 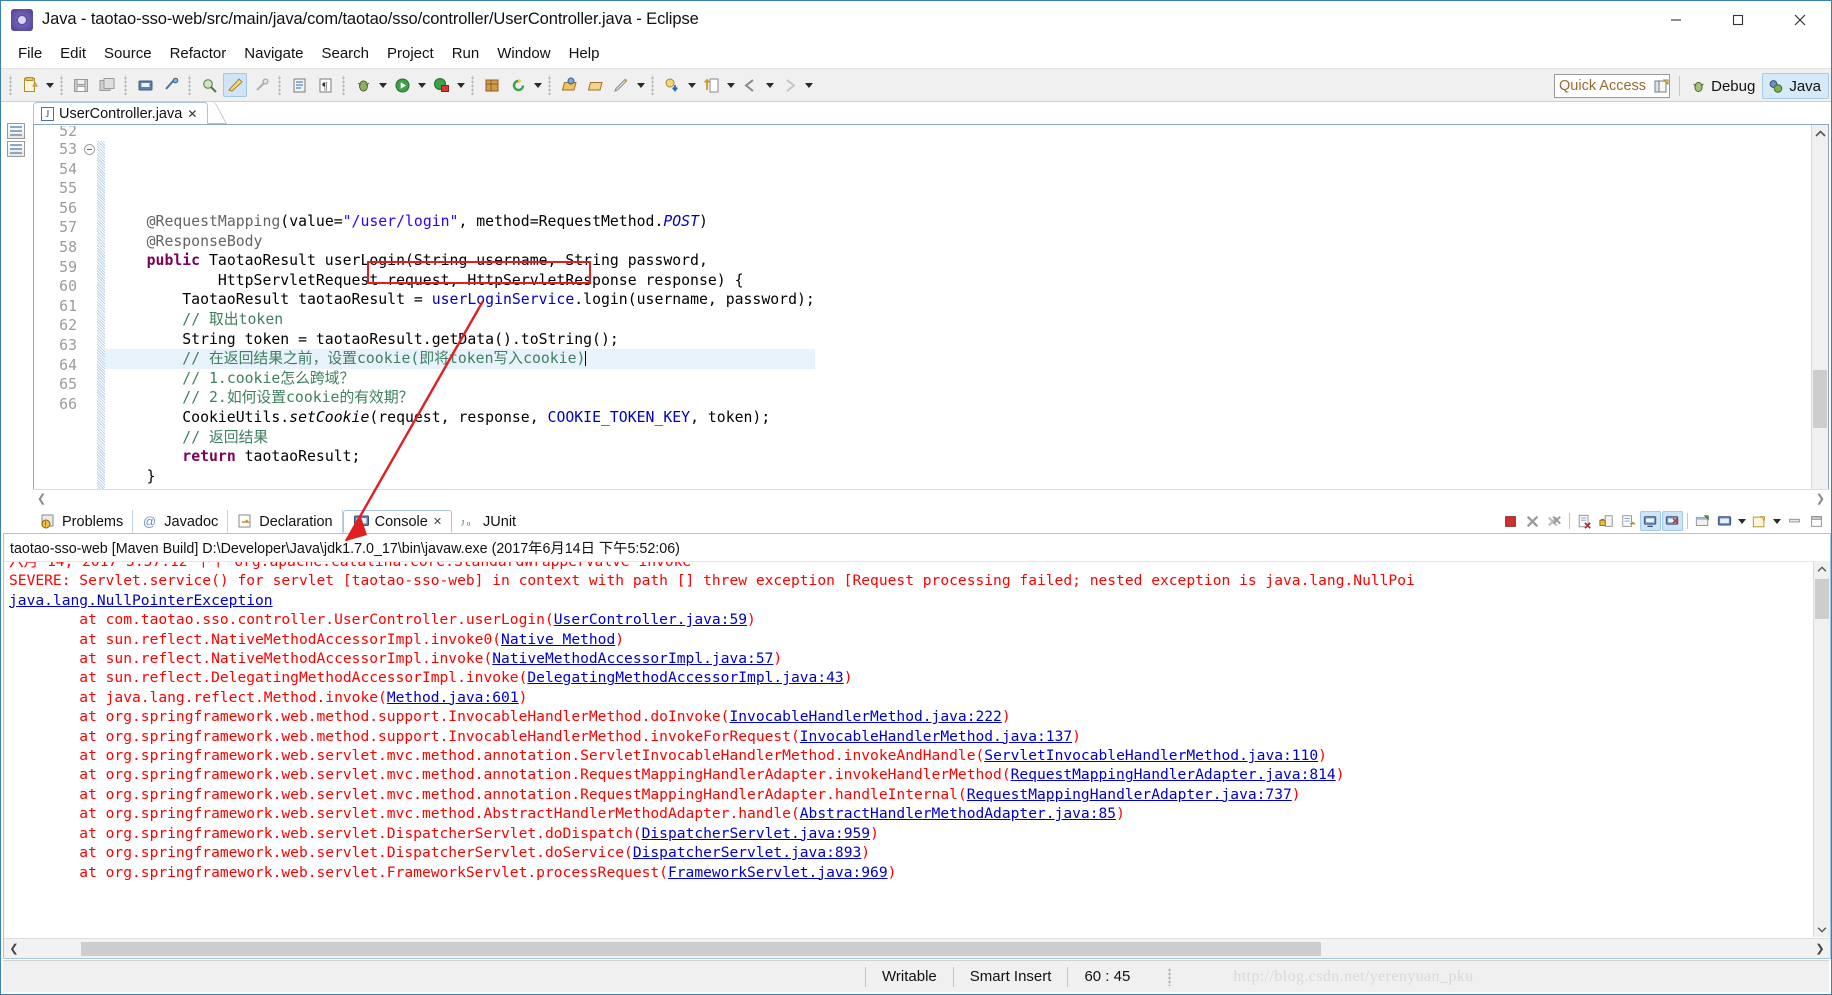 What do you see at coordinates (1794, 521) in the screenshot?
I see `minimize-view-icon` at bounding box center [1794, 521].